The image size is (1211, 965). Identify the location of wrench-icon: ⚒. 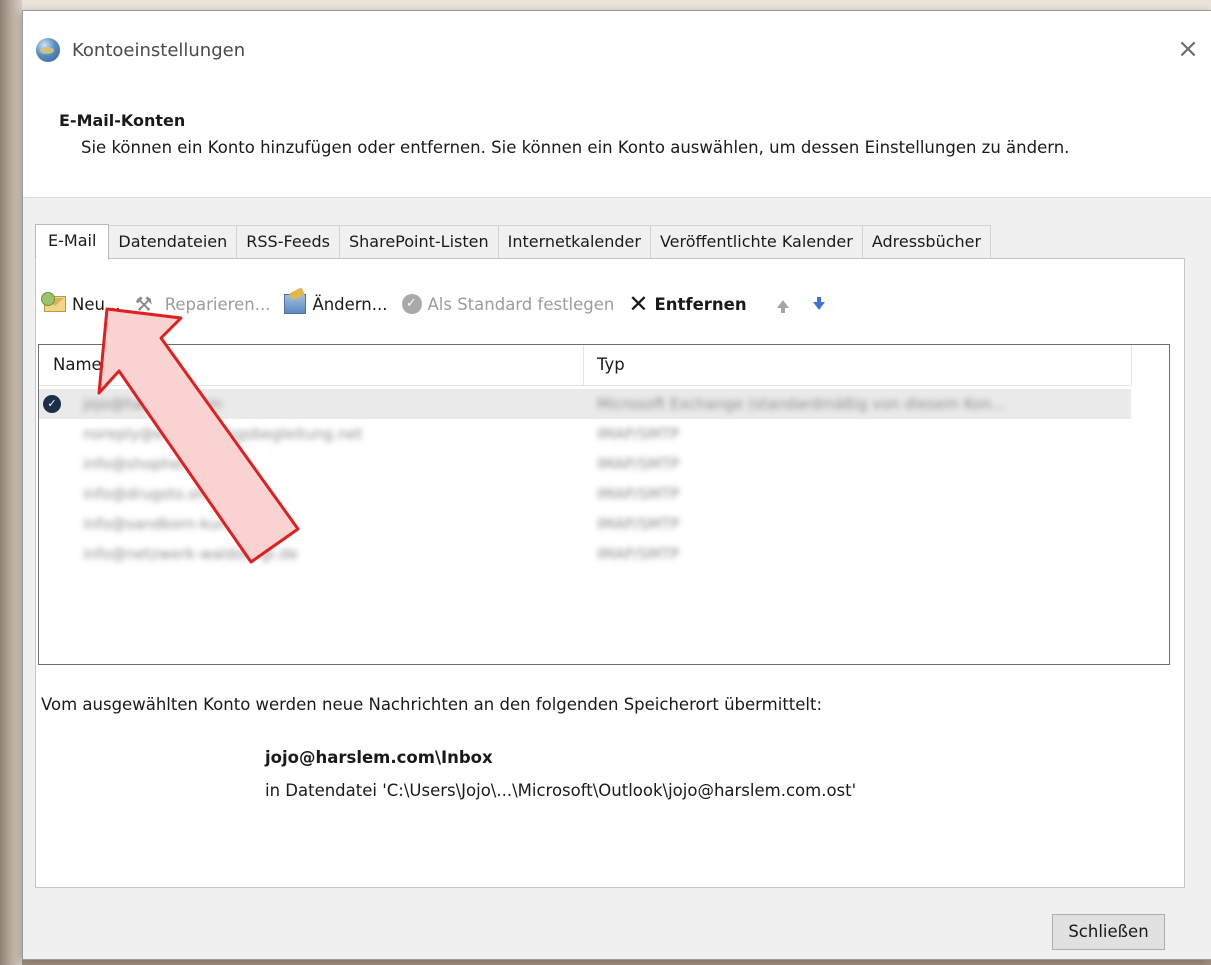
(143, 304).